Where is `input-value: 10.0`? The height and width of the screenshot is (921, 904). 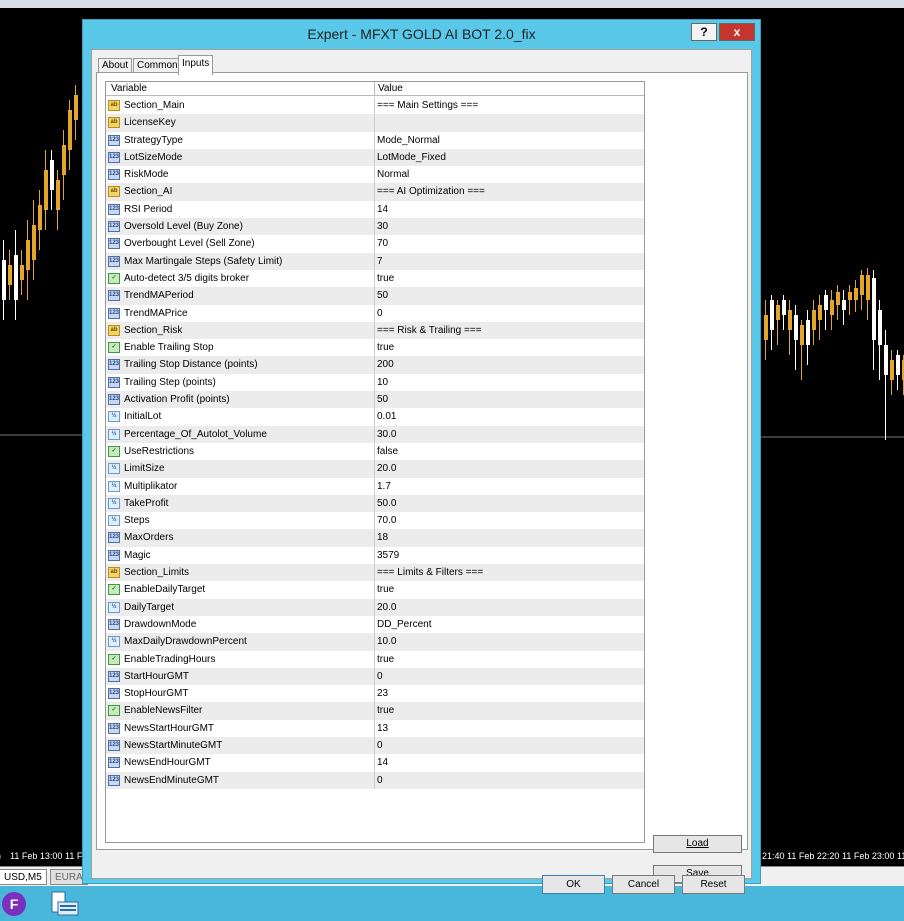
input-value: 10.0 is located at coordinates (386, 641).